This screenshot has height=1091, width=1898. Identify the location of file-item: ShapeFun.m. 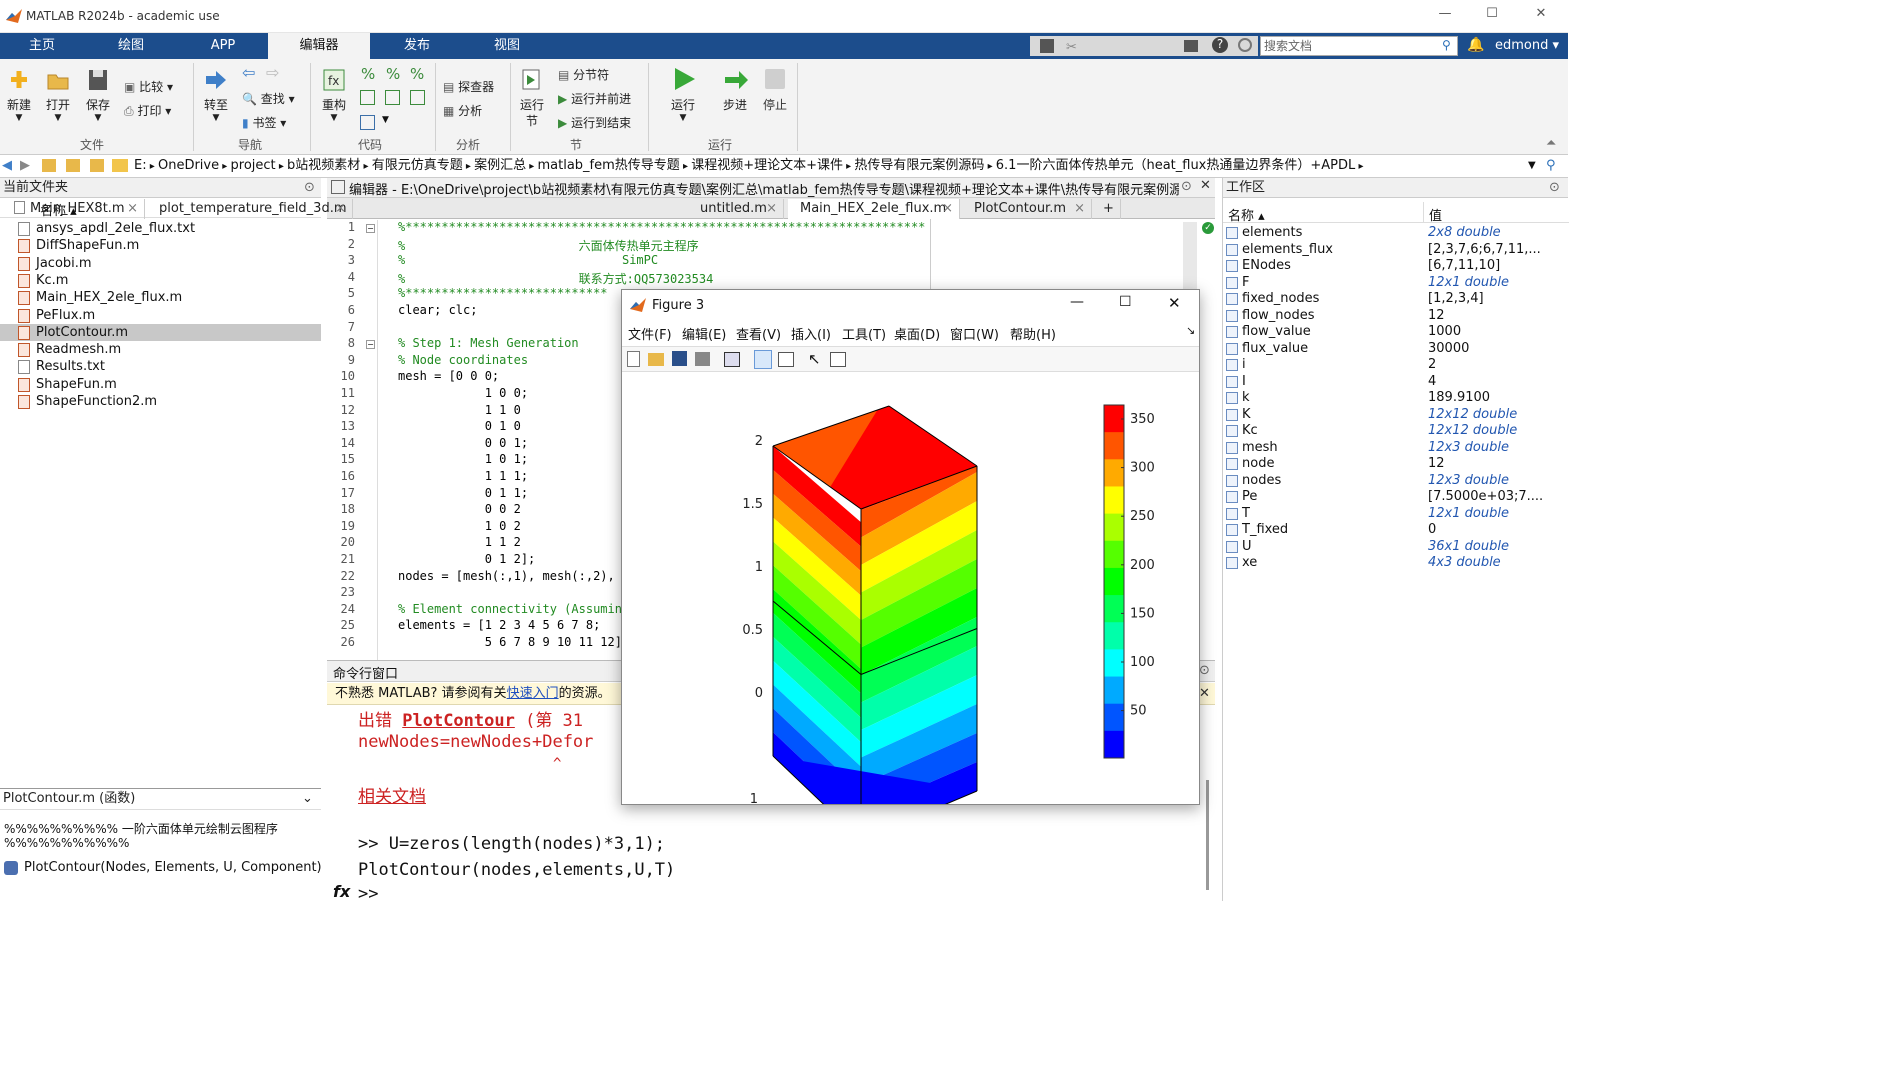
(160, 384).